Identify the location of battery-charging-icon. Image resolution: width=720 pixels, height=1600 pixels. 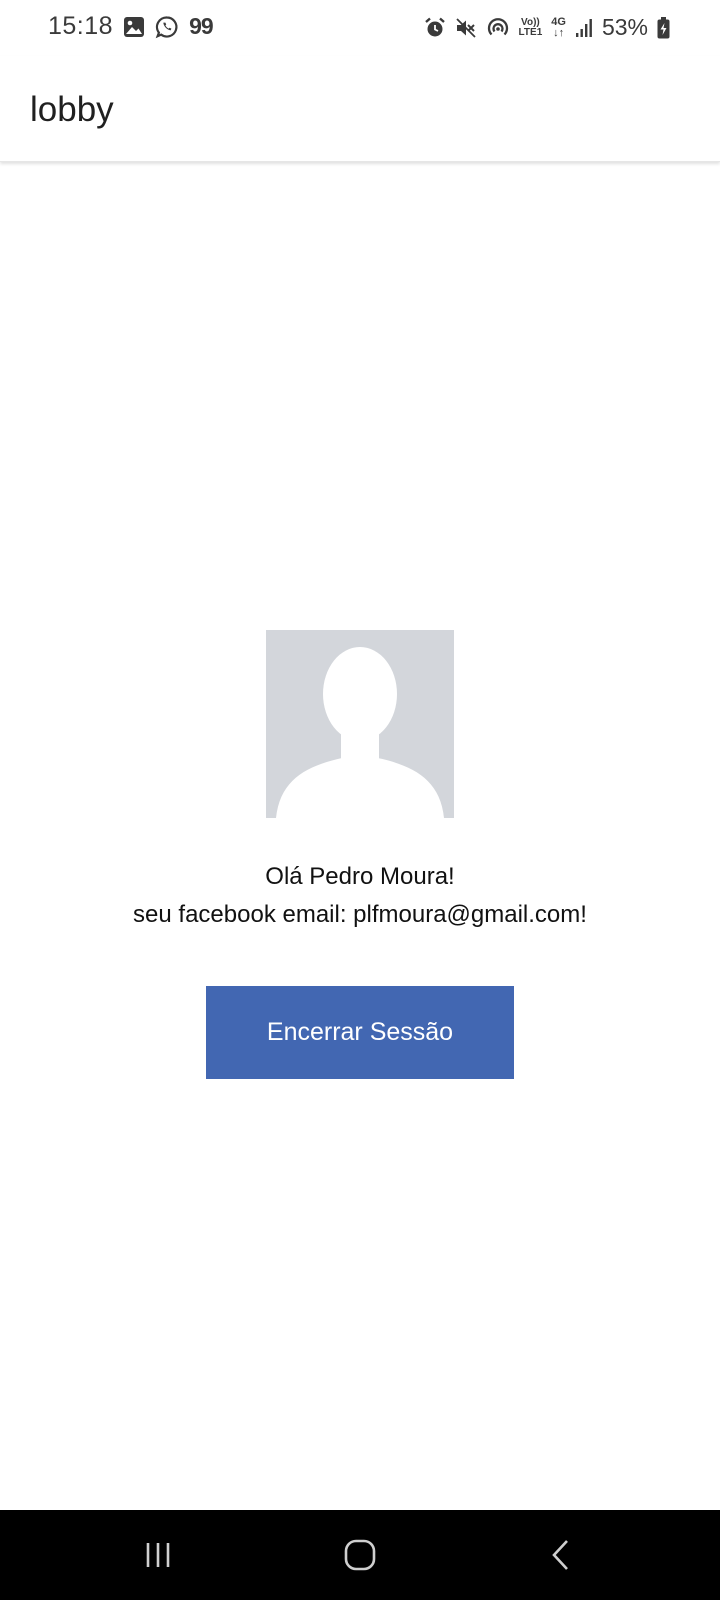
(663, 27).